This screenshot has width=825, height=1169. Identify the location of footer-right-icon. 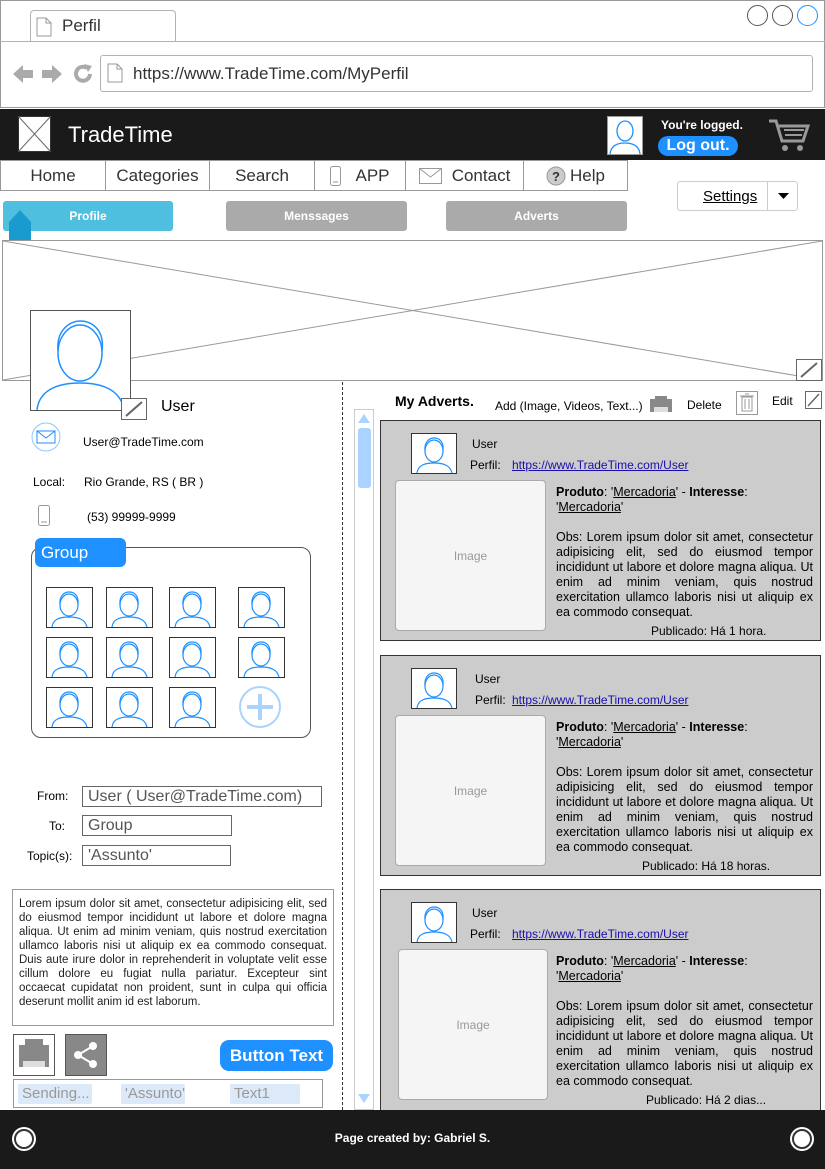
(802, 1139).